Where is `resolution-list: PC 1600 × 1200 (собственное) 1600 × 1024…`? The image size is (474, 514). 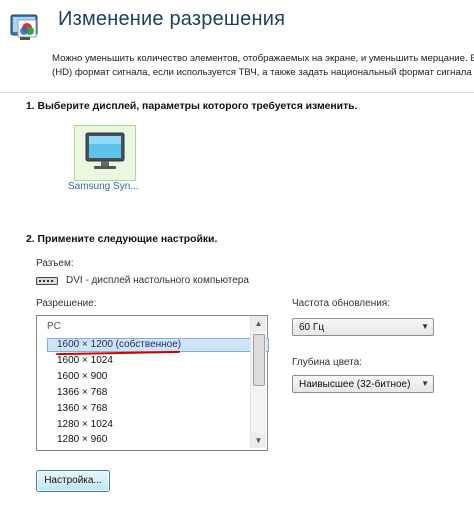
resolution-list: PC 1600 × 1200 (собственное) 1600 × 1024… is located at coordinates (152, 383).